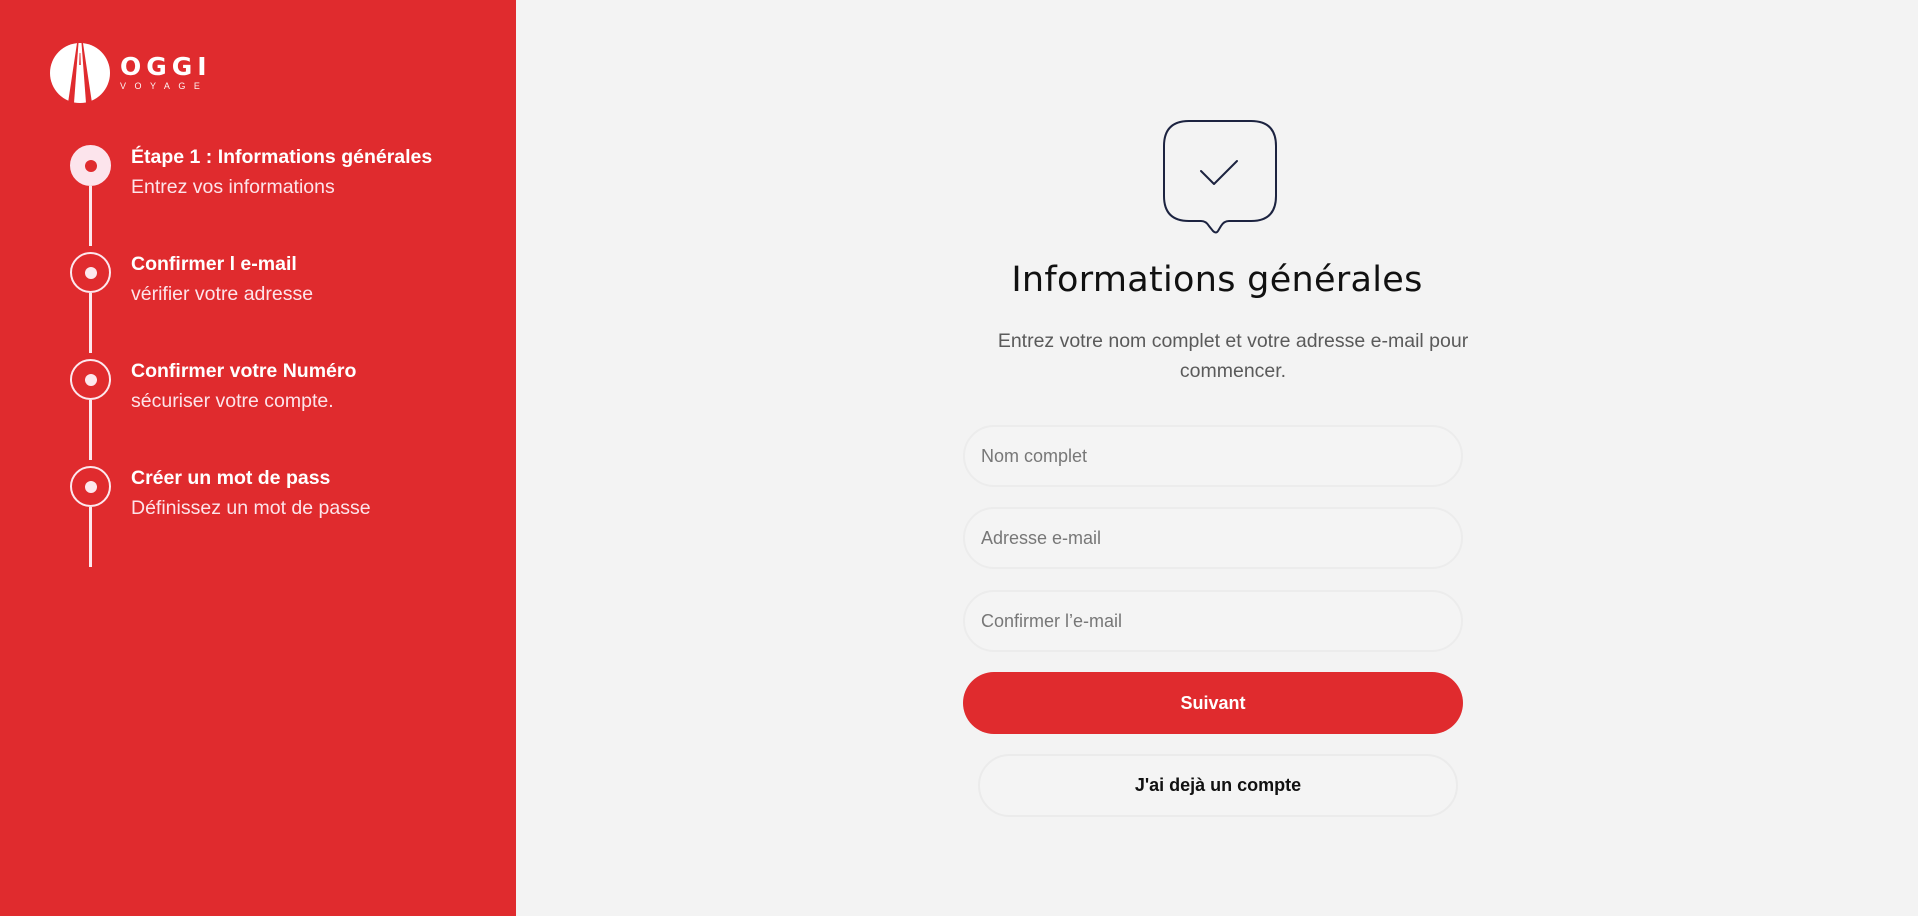  Describe the element at coordinates (244, 371) in the screenshot. I see `step-title: Confirmer votre Numéro` at that location.